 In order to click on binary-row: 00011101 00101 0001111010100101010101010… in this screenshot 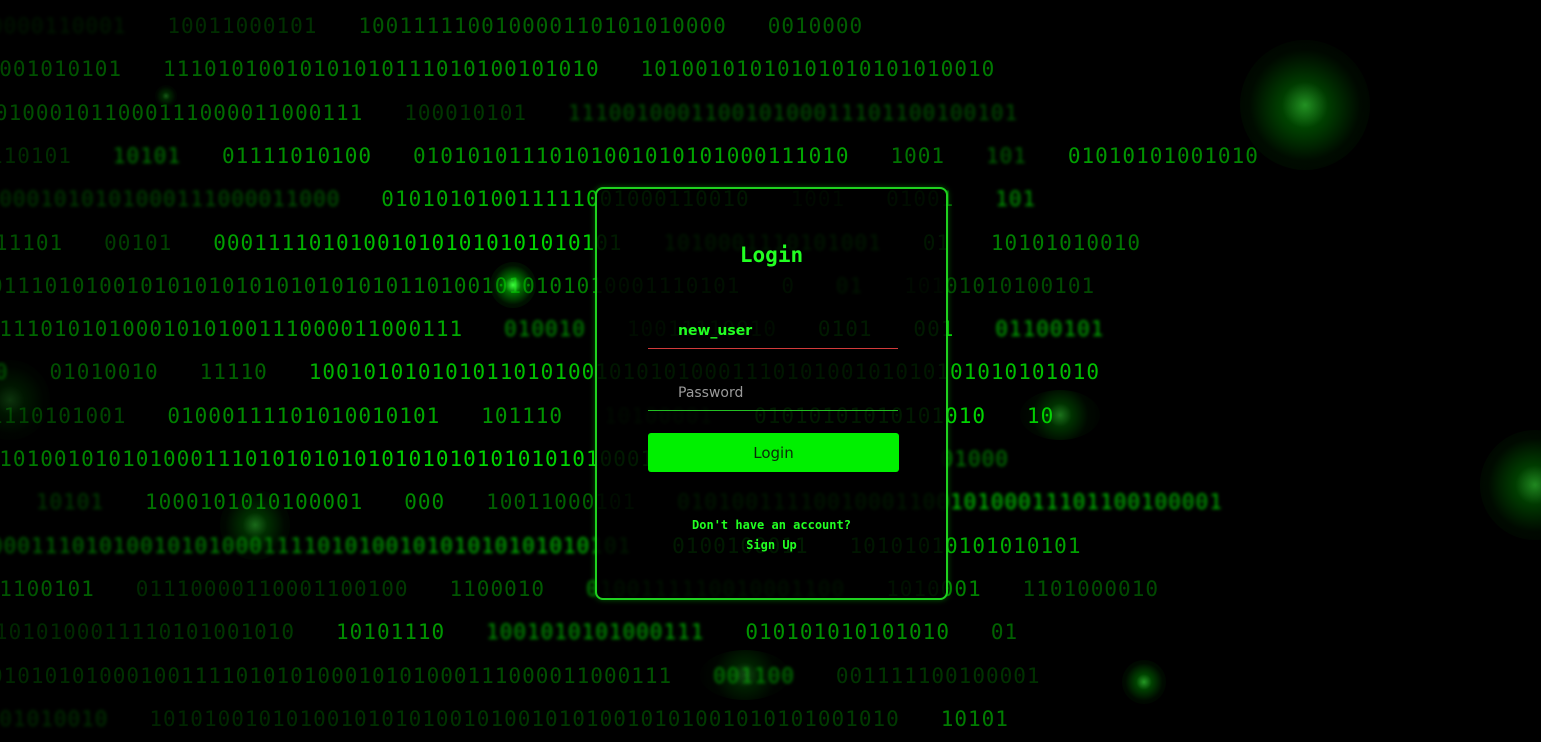, I will do `click(591, 242)`.